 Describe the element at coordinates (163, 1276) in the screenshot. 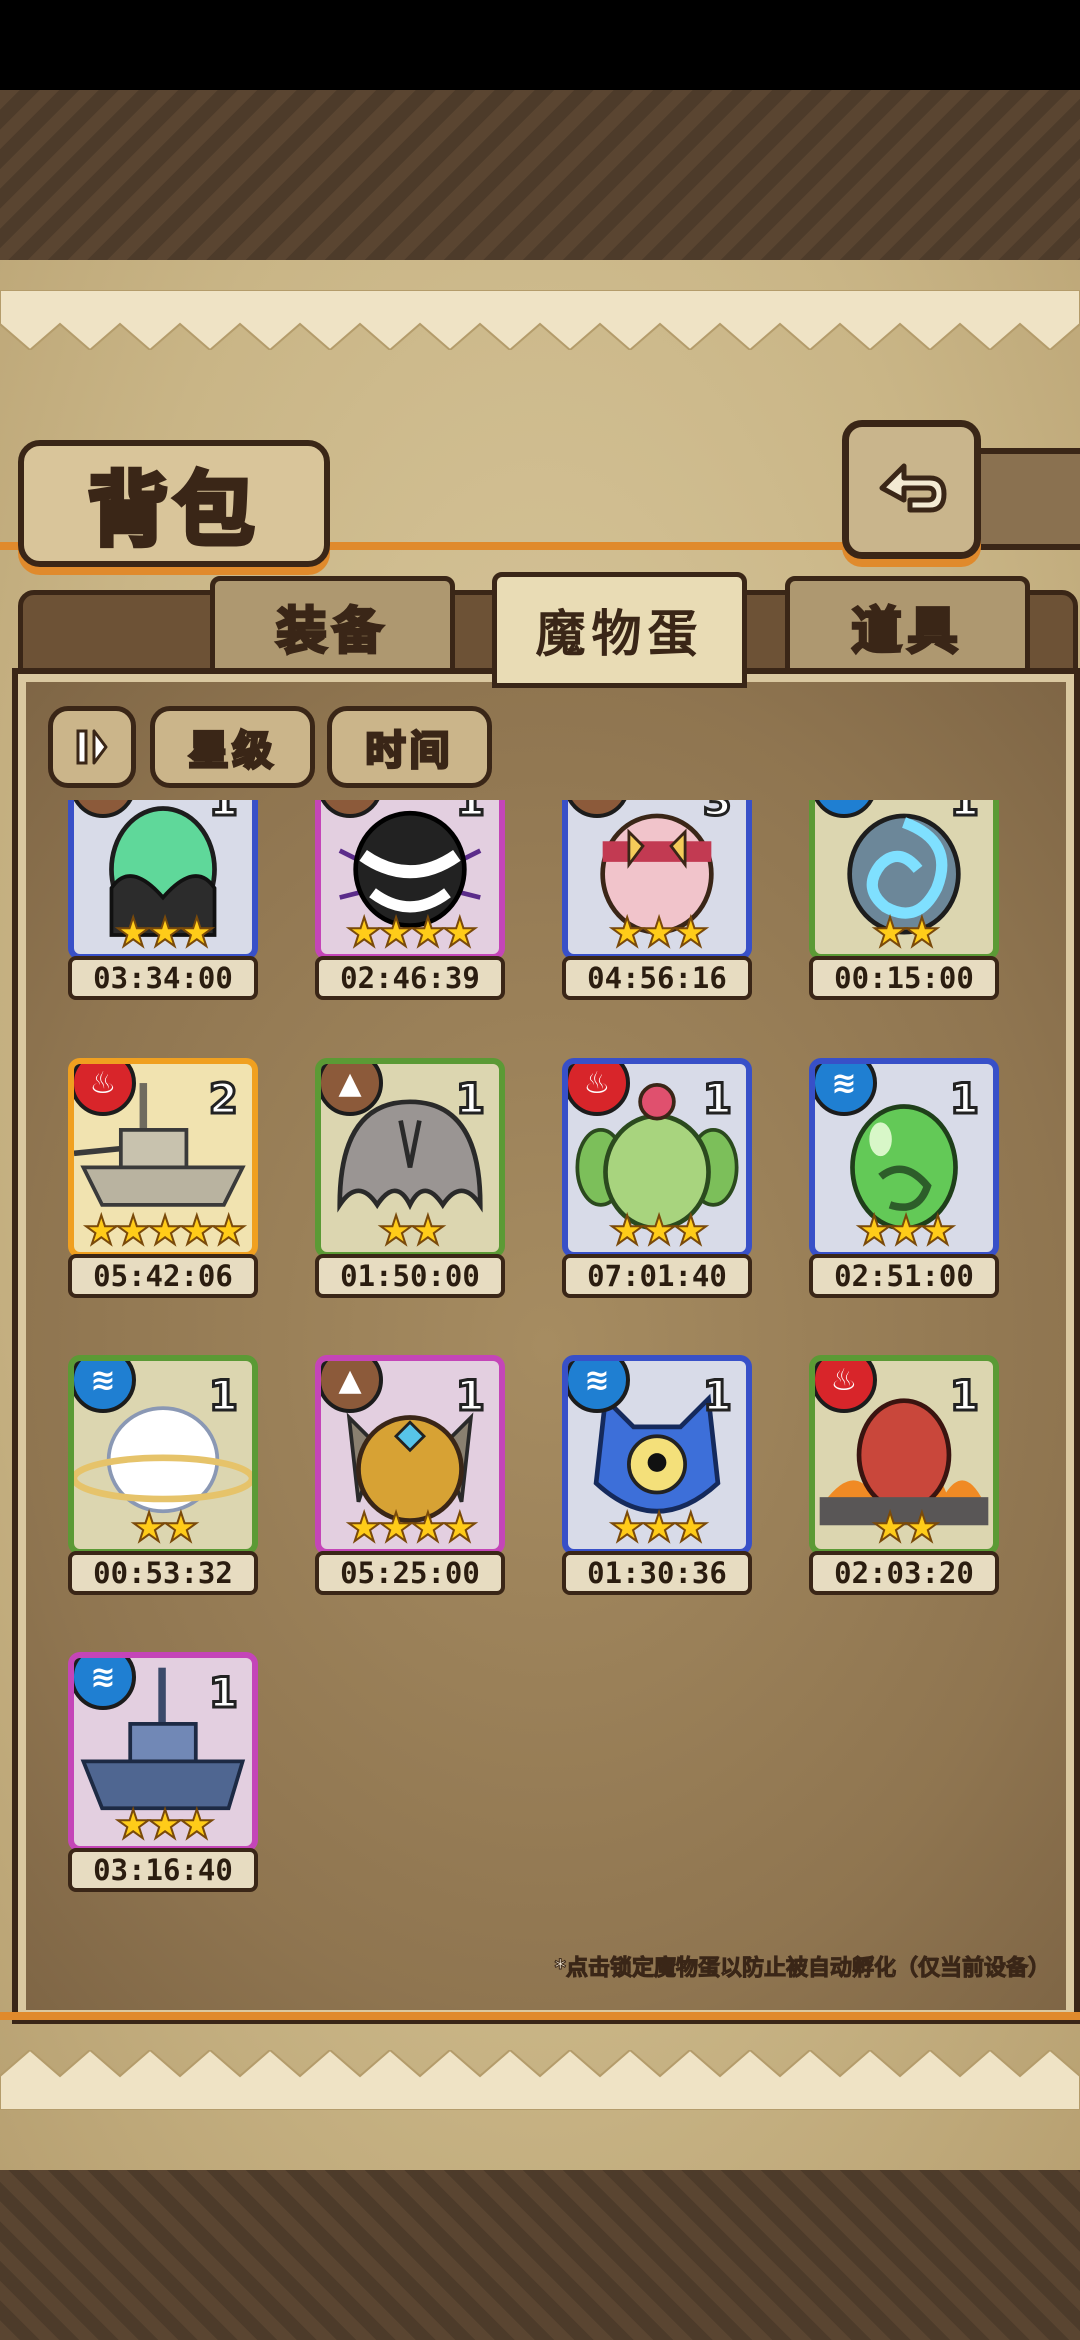

I see `hatch-timer: 05:42:06` at that location.